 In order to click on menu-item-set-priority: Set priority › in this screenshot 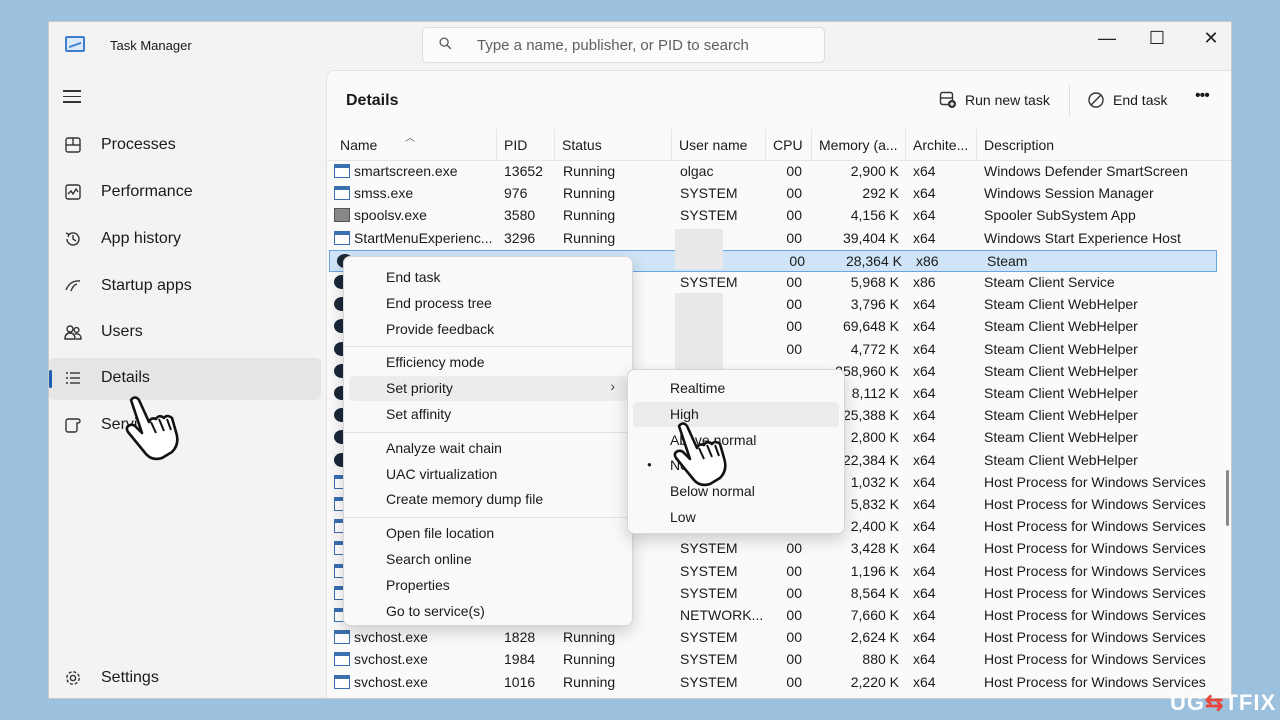, I will do `click(488, 389)`.